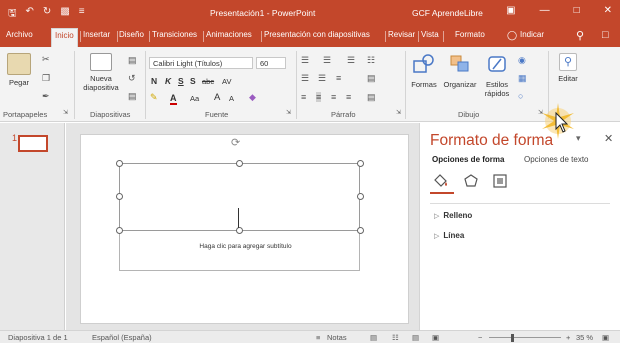 Image resolution: width=620 pixels, height=343 pixels. I want to click on paste-button: Pegar, so click(19, 70).